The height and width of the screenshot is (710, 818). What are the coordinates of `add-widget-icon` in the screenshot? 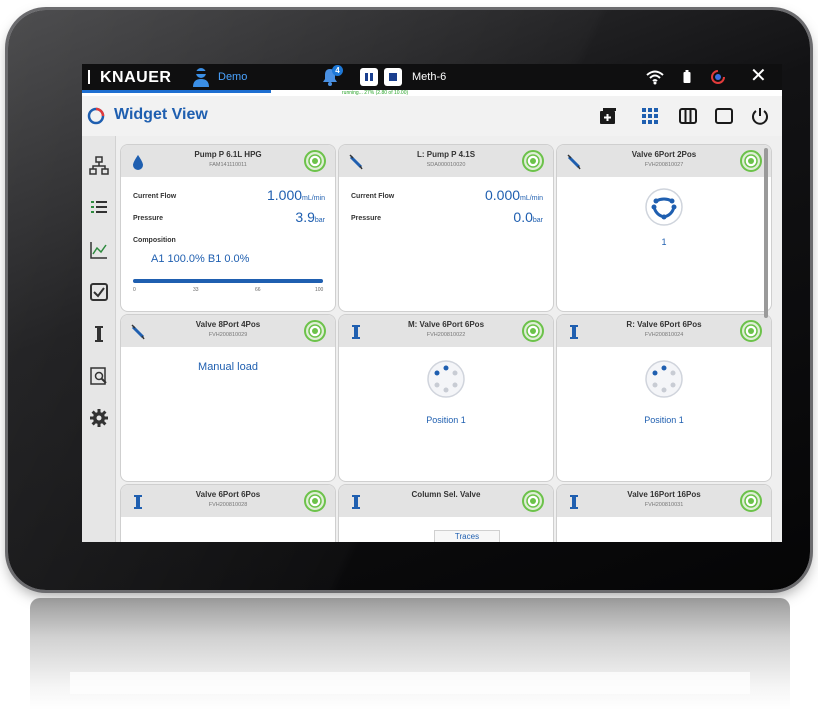 It's located at (608, 116).